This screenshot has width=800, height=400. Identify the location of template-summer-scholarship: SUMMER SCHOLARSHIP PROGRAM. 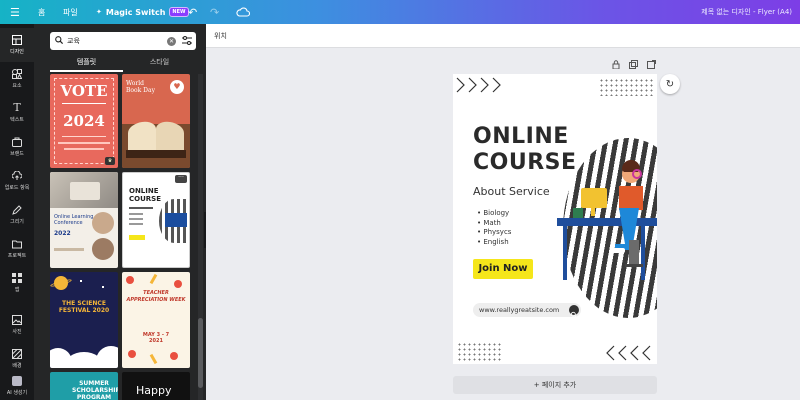
(84, 386).